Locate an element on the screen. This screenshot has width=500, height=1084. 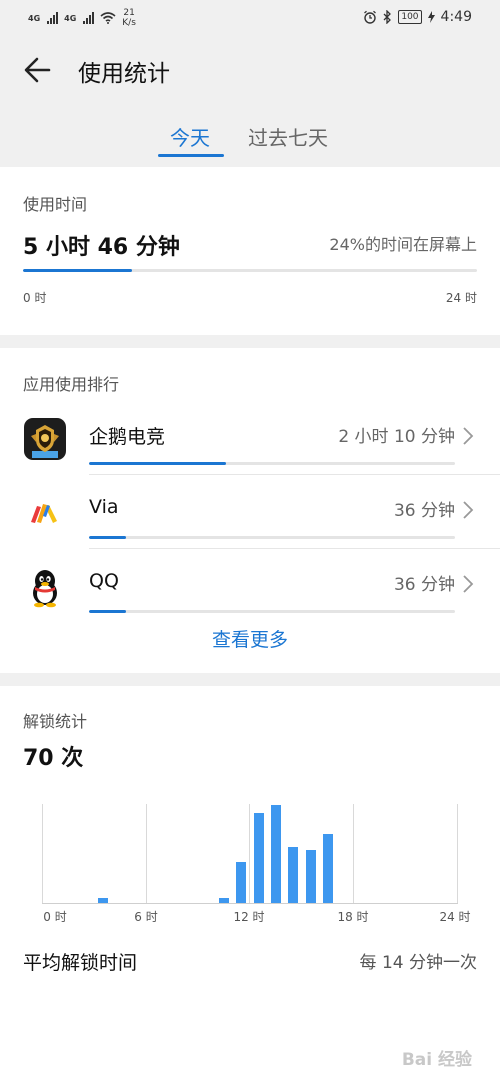
status-bar: 4G 4G 21 K/s 100 4:49 is located at coordinates (250, 18).